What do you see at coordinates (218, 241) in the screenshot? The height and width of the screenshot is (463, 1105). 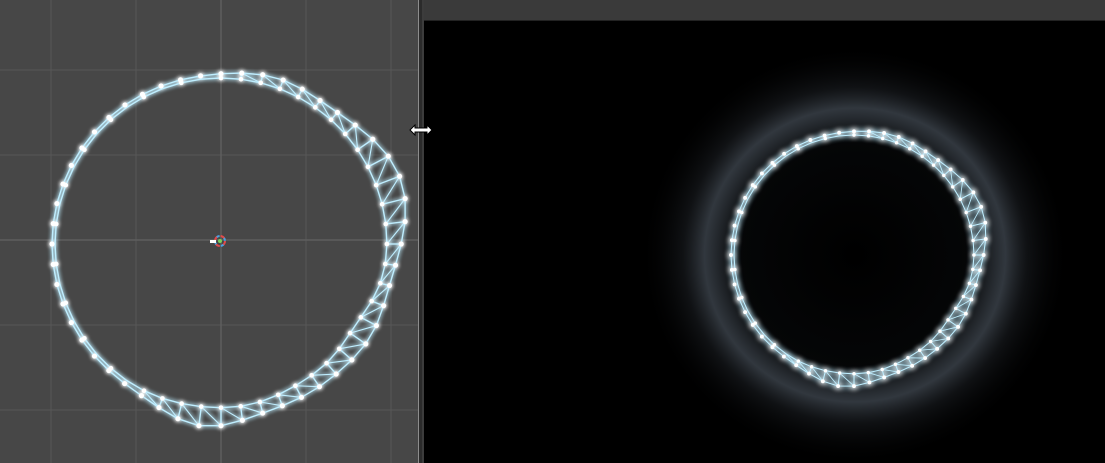 I see `pivot-gizmo-icon` at bounding box center [218, 241].